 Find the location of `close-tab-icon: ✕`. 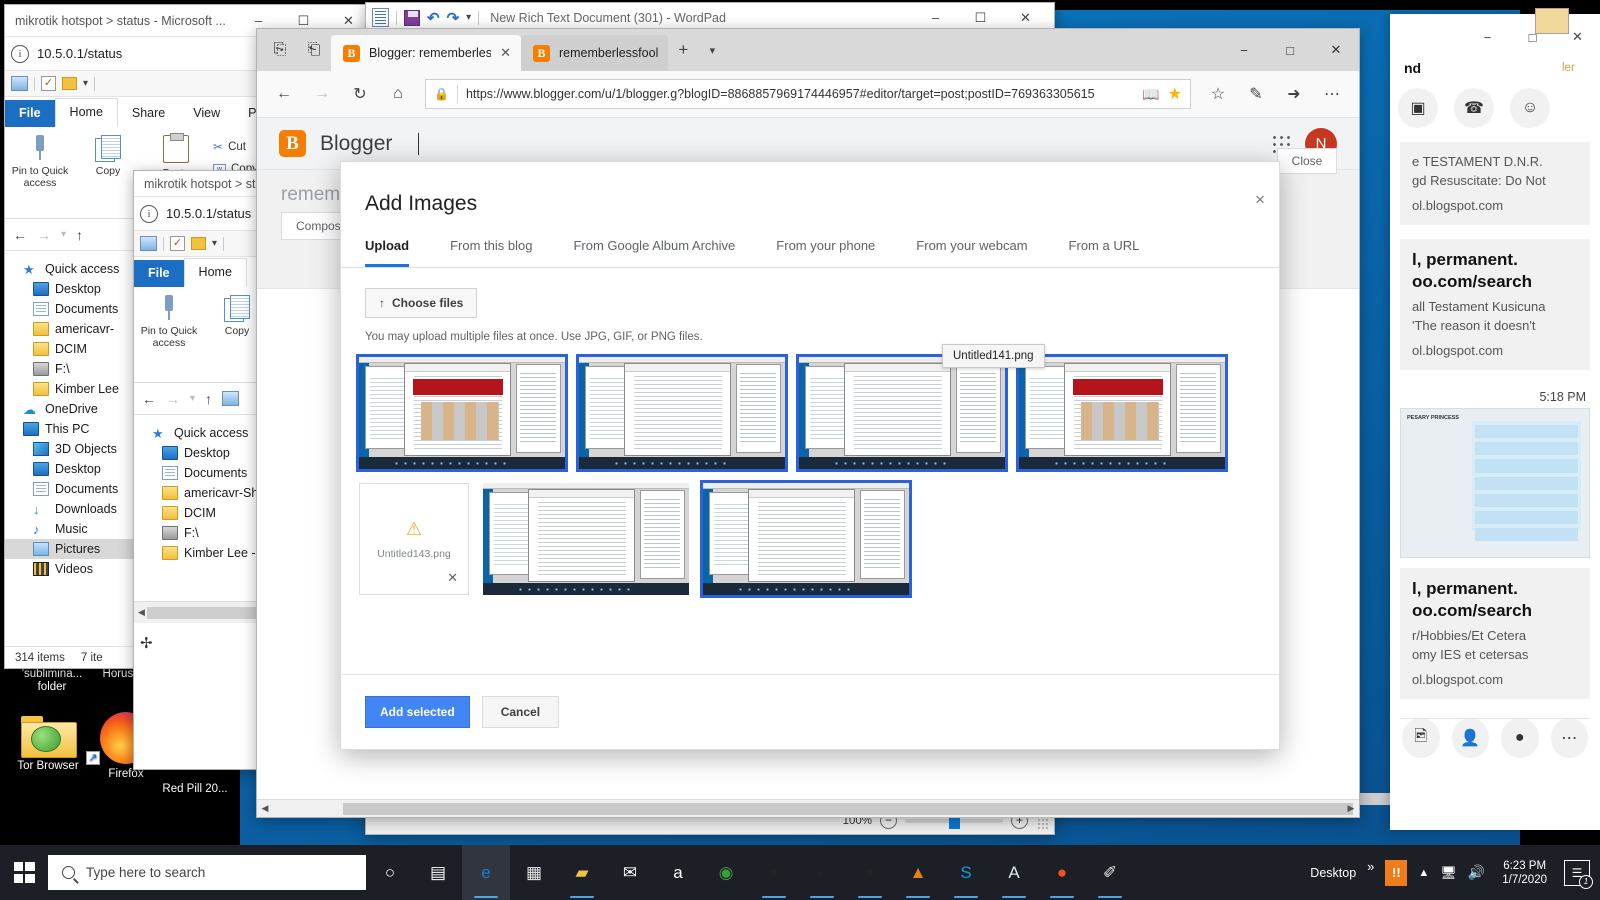

close-tab-icon: ✕ is located at coordinates (505, 53).